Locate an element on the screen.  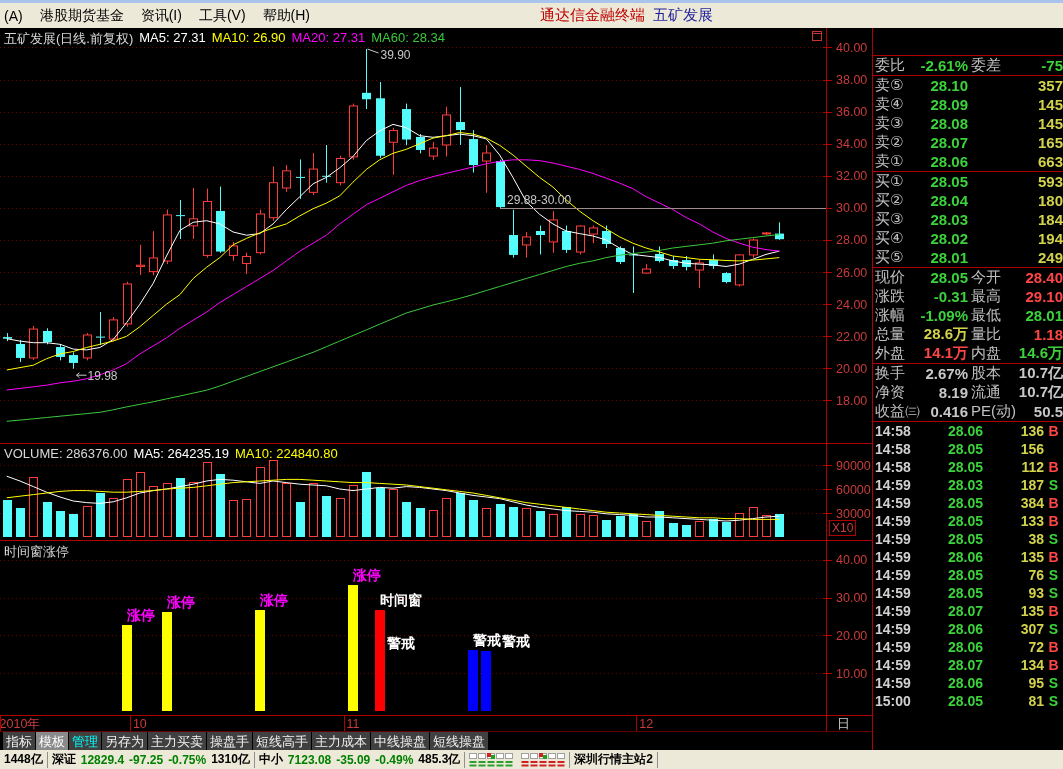
menu-item: 帮助(H) is located at coordinates (286, 15).